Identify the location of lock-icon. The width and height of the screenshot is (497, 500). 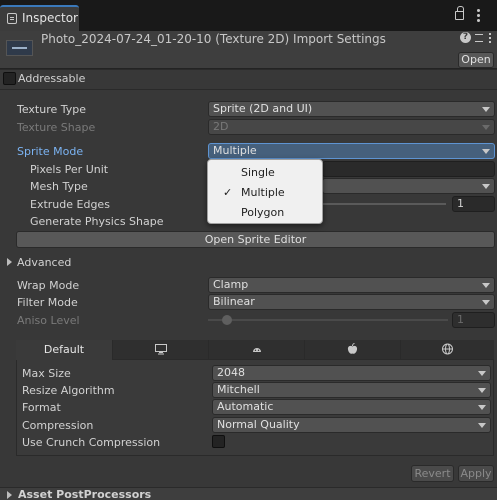
(459, 13).